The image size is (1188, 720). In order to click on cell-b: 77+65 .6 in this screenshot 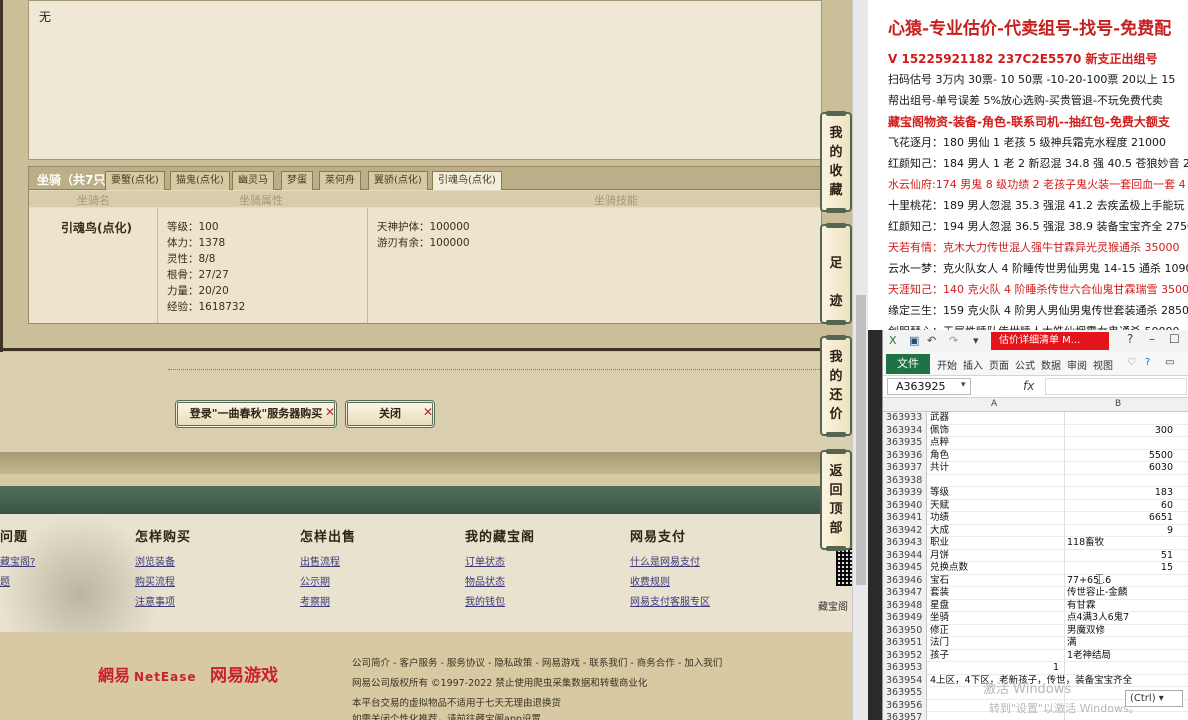, I will do `click(1089, 581)`.